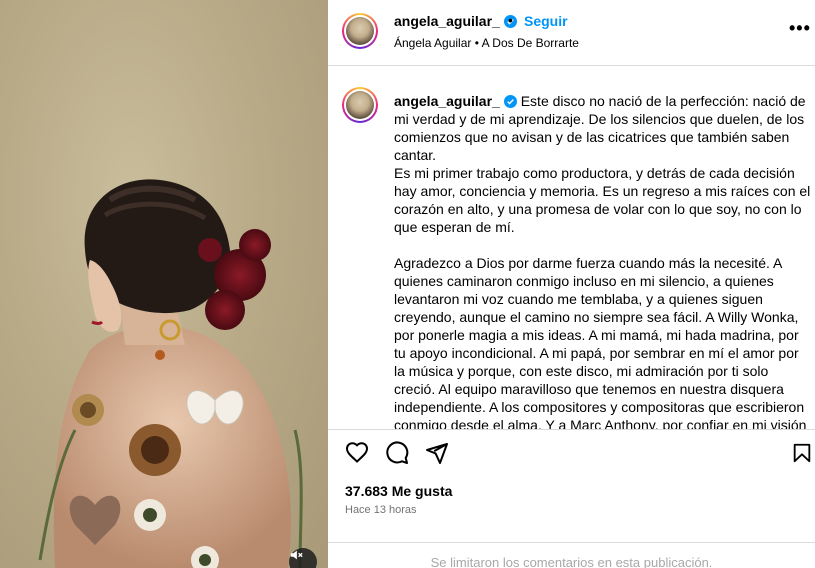 The width and height of the screenshot is (815, 568). Describe the element at coordinates (296, 555) in the screenshot. I see `speaker-muted-icon` at that location.